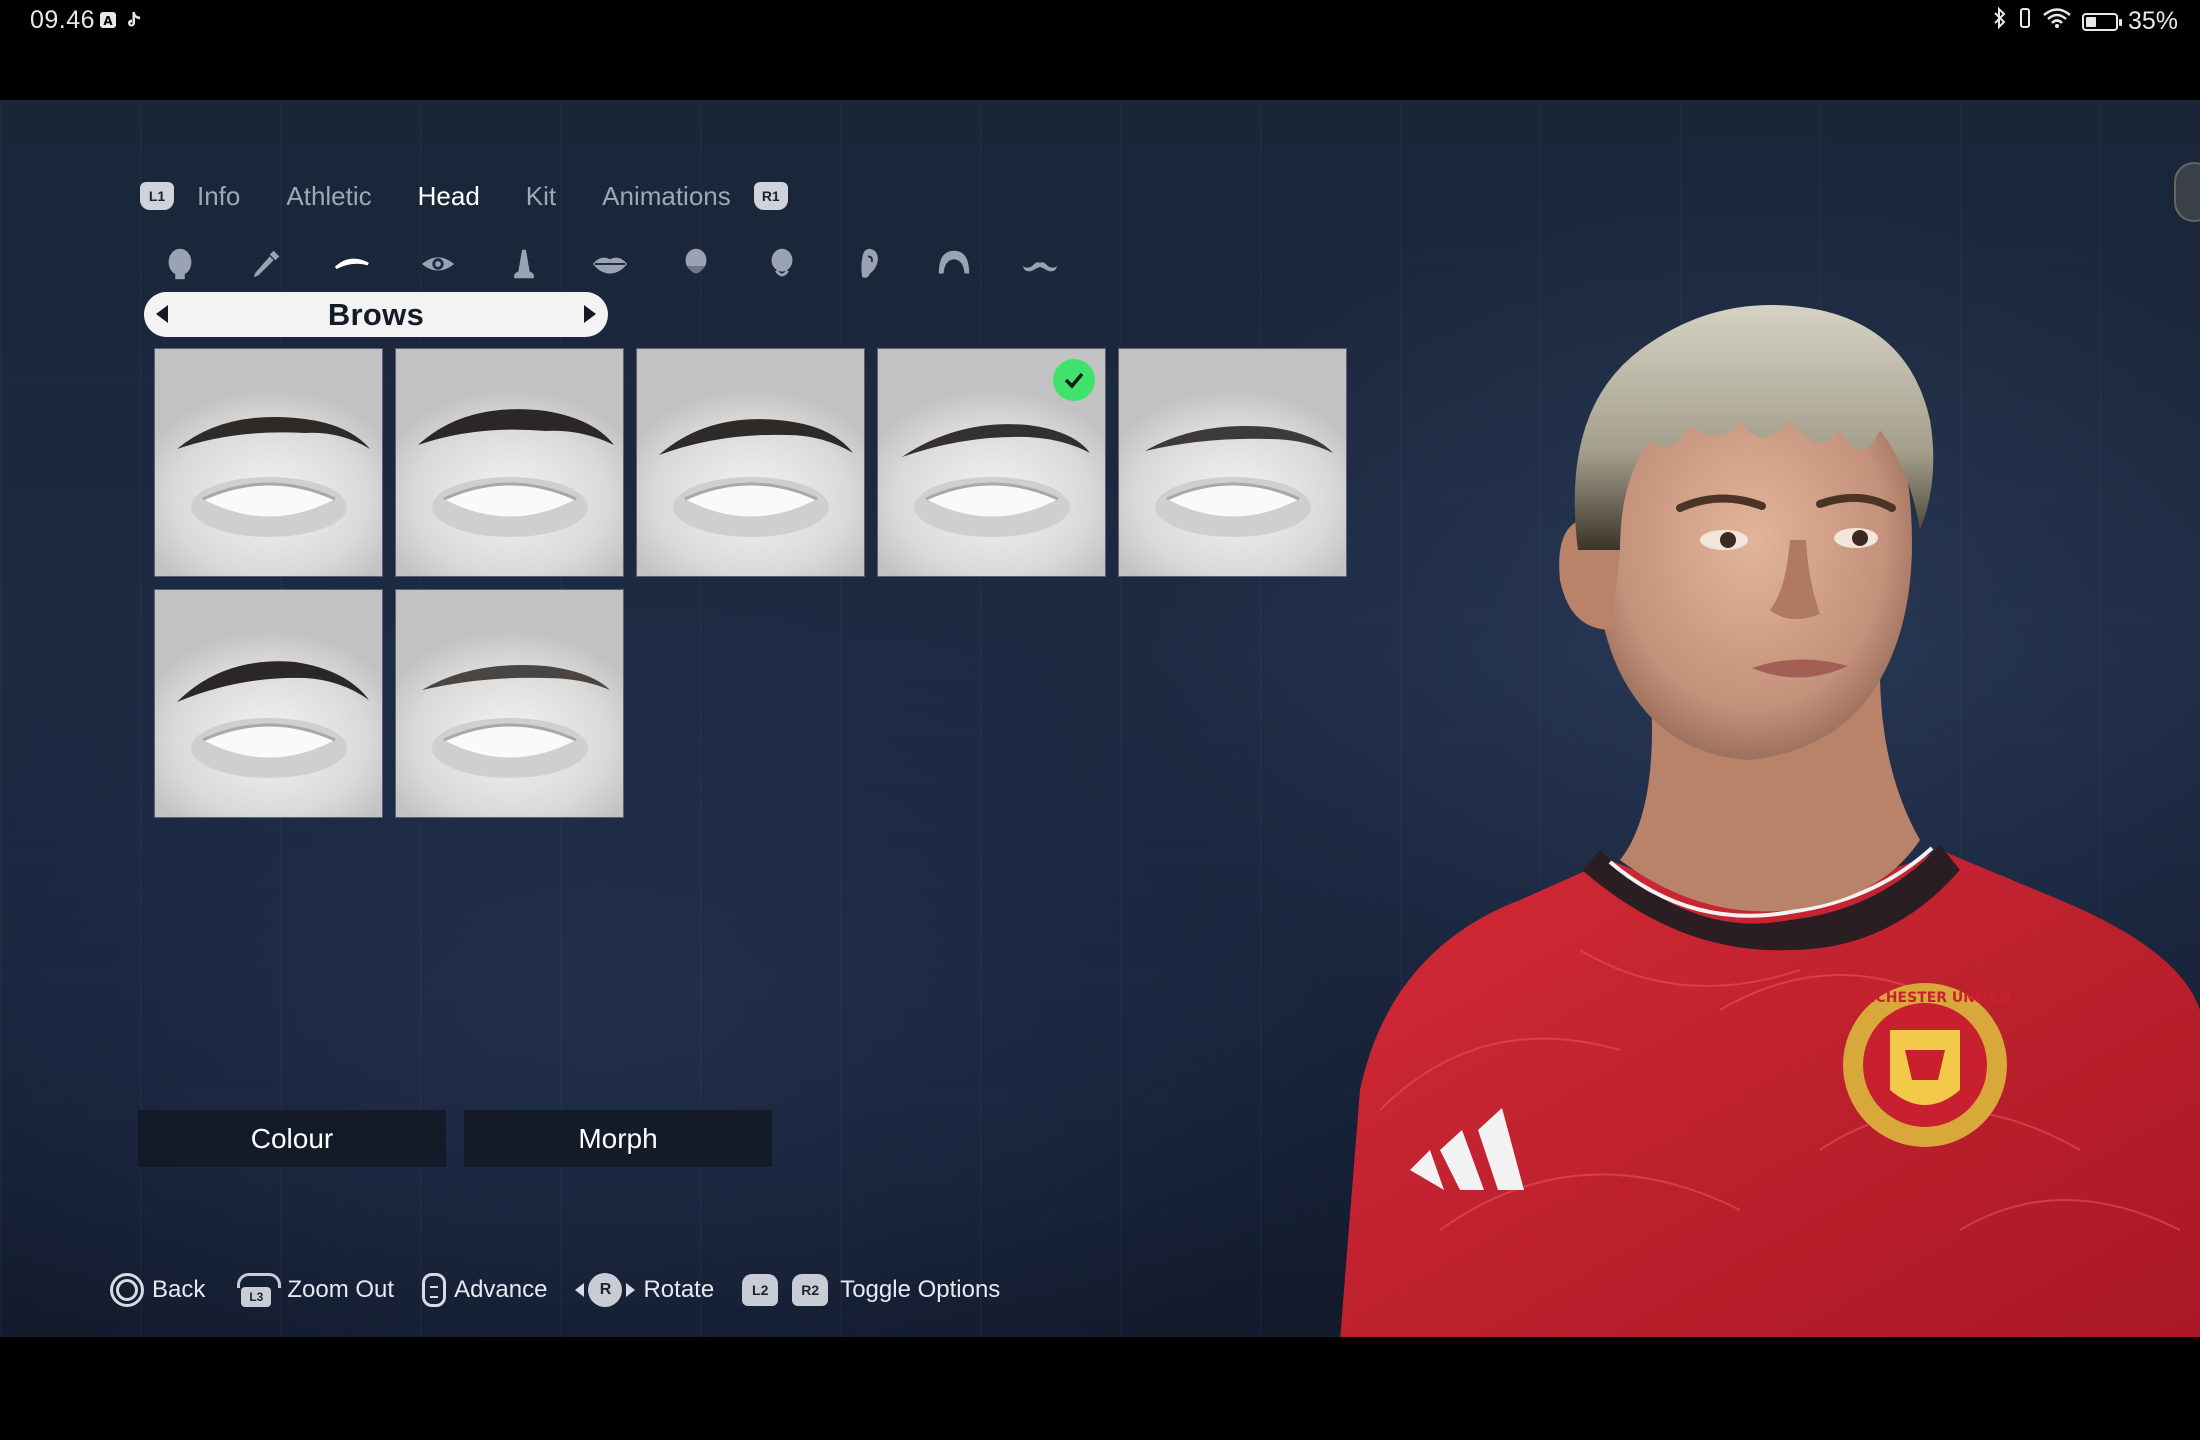  What do you see at coordinates (2025, 21) in the screenshot?
I see `vibrate-icon` at bounding box center [2025, 21].